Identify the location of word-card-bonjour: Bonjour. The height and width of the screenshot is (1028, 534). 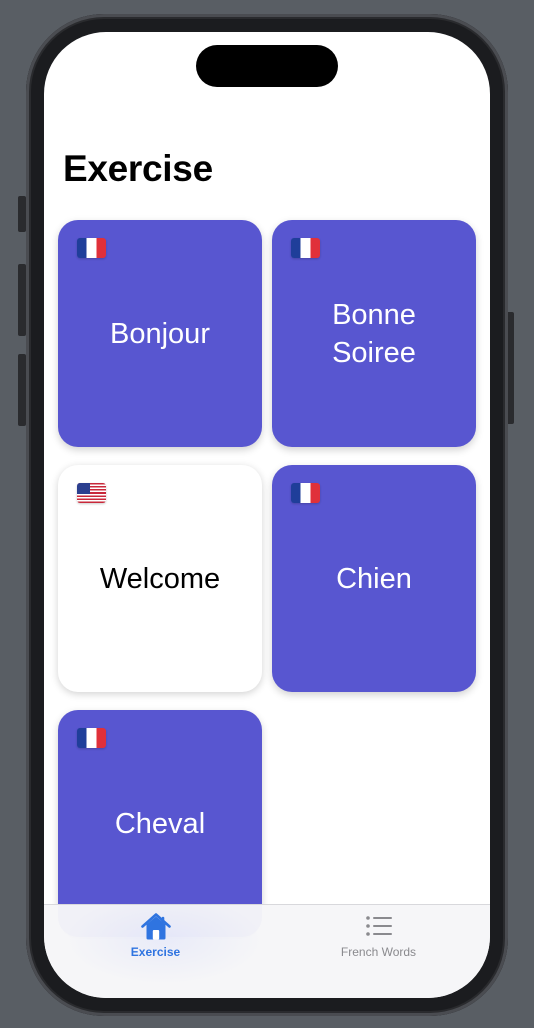
(160, 333).